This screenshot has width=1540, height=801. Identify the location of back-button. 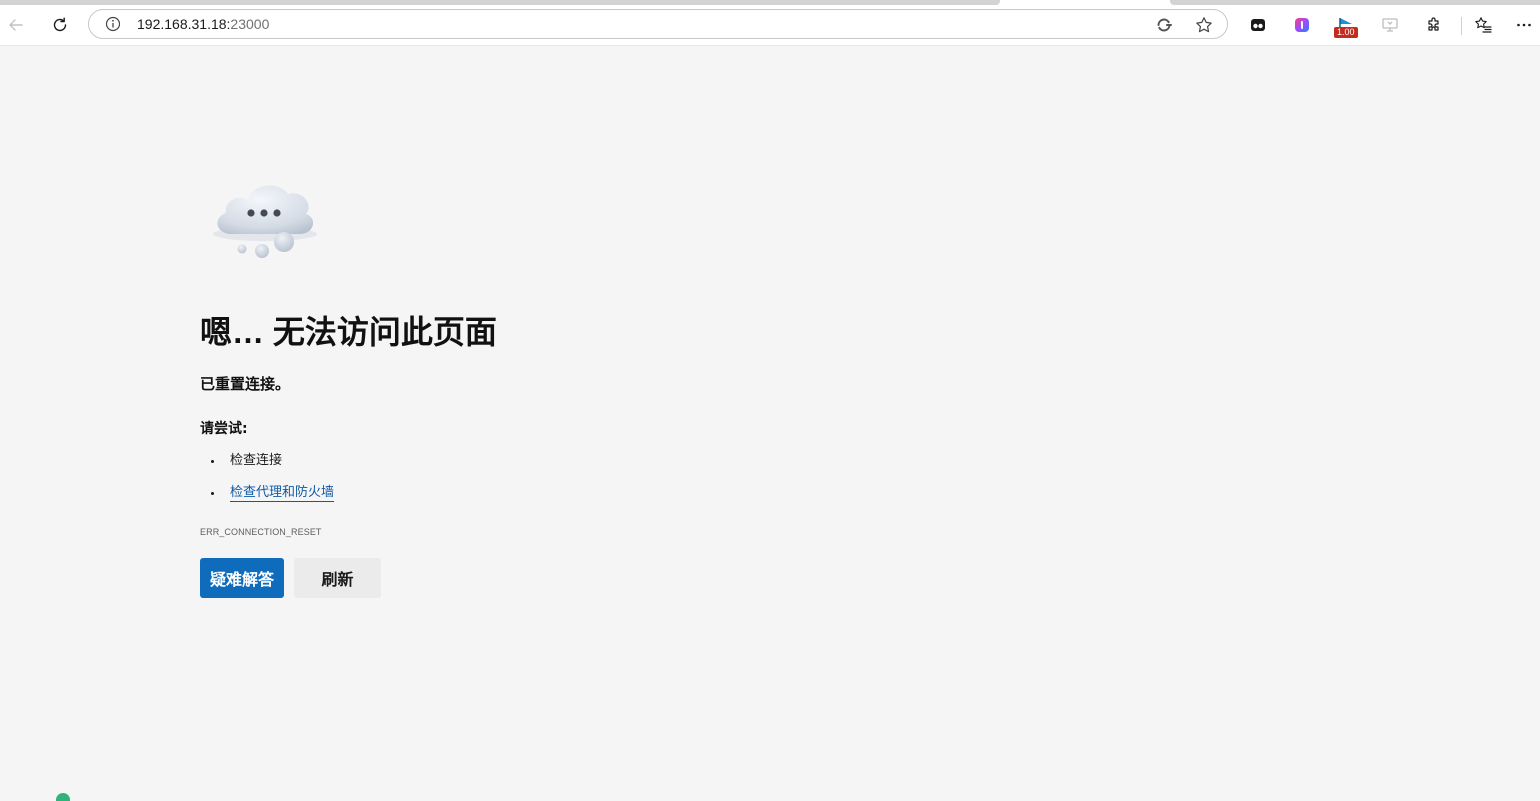
(16, 25).